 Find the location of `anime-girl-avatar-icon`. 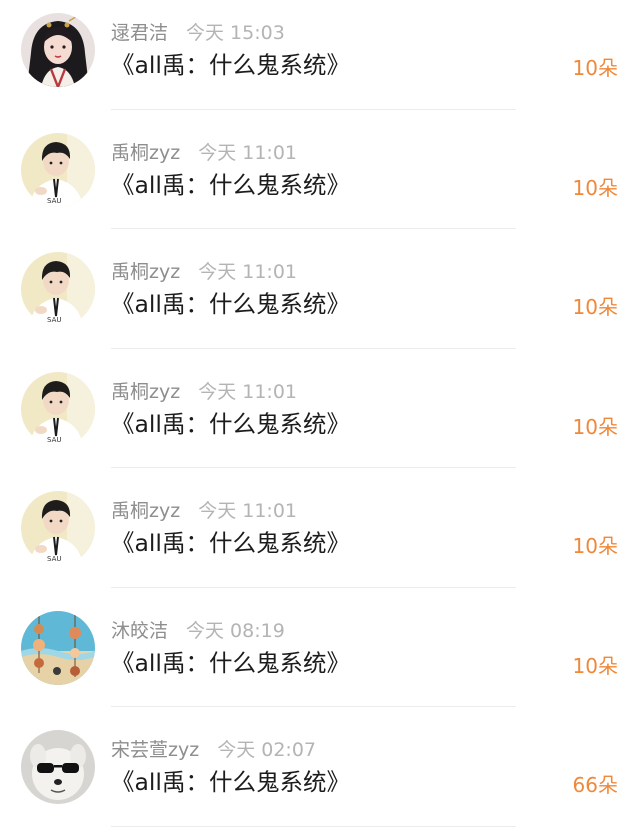

anime-girl-avatar-icon is located at coordinates (58, 50).